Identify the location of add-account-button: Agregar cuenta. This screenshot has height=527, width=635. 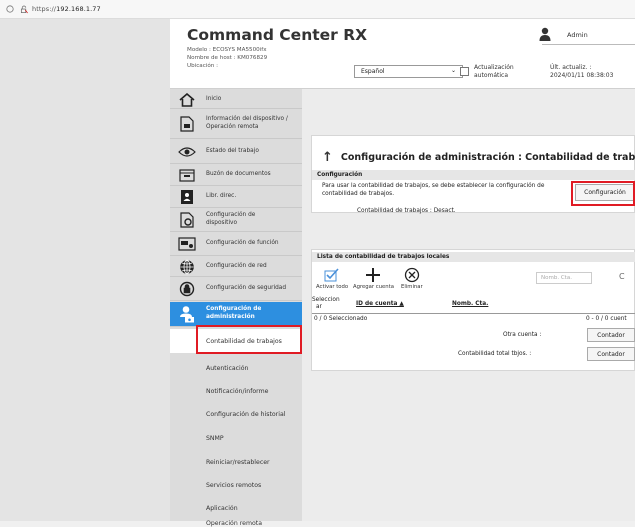
(373, 278).